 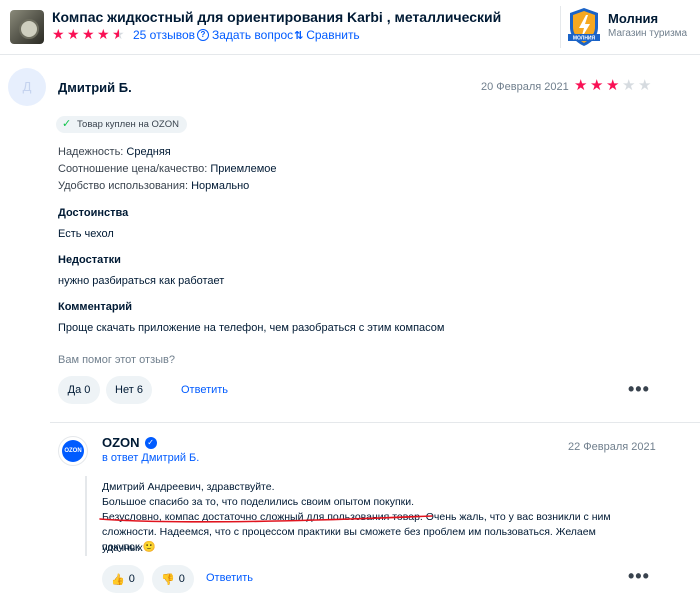 I want to click on reply-author-label: OZON, so click(x=121, y=442).